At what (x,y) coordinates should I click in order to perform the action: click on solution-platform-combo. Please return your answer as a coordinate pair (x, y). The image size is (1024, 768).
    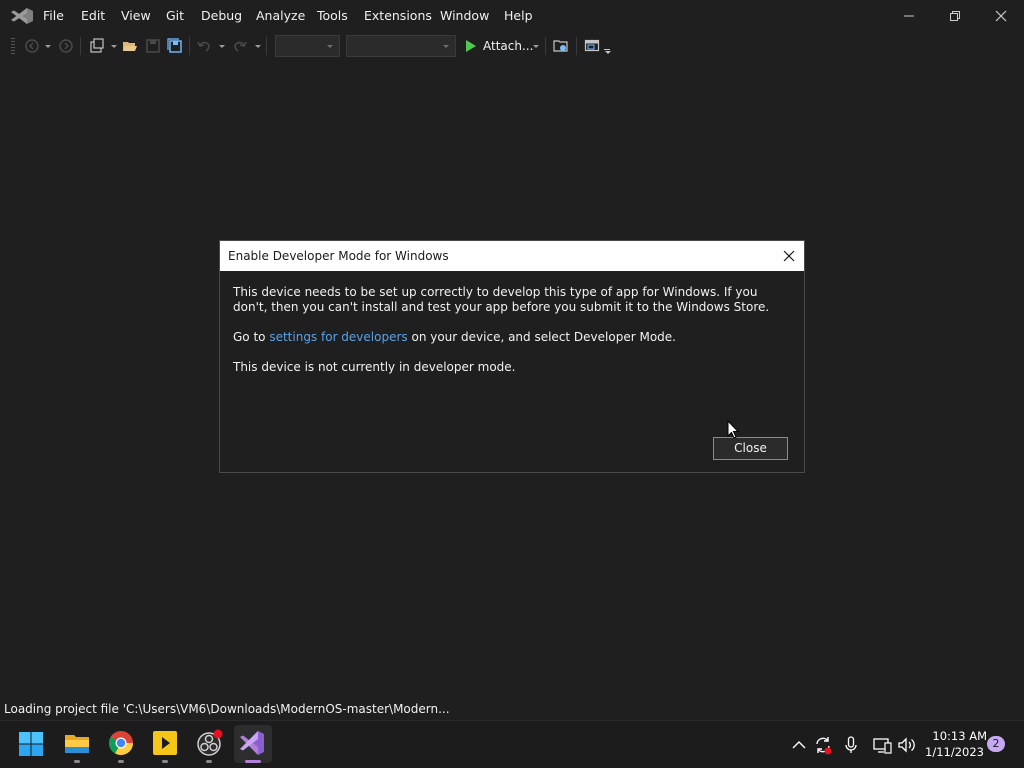
    Looking at the image, I should click on (401, 46).